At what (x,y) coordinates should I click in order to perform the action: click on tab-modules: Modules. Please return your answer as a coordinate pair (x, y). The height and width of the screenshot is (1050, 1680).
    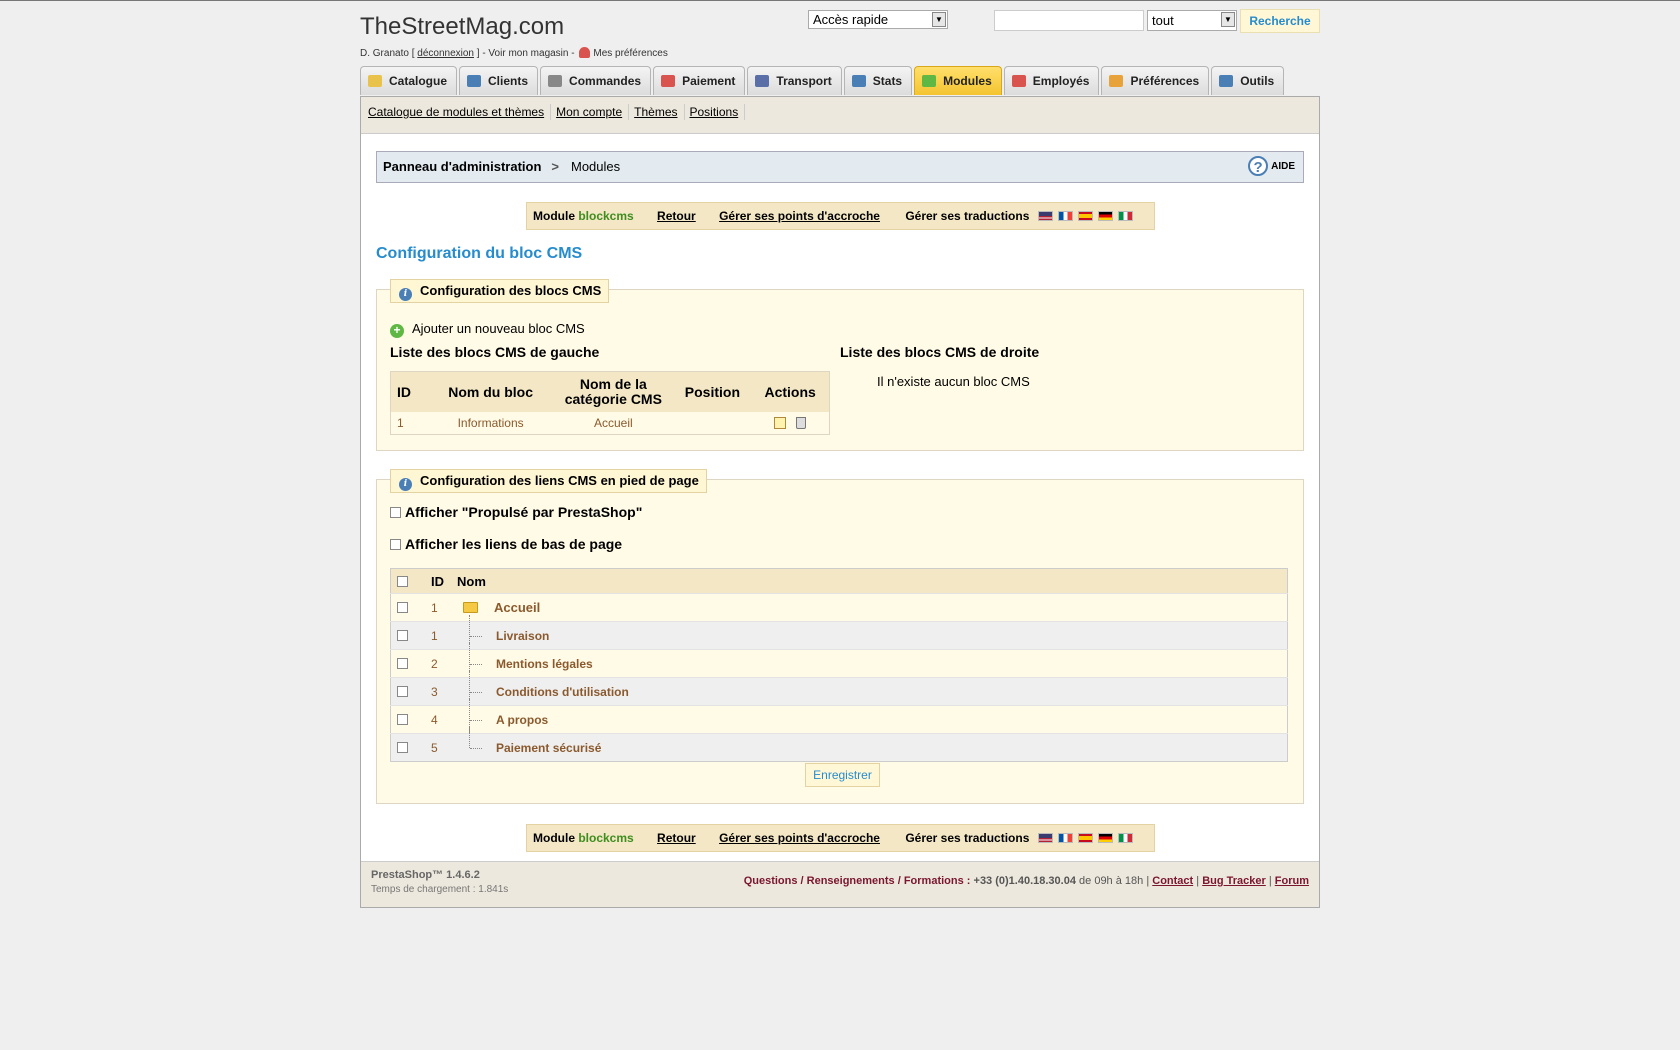
    Looking at the image, I should click on (958, 80).